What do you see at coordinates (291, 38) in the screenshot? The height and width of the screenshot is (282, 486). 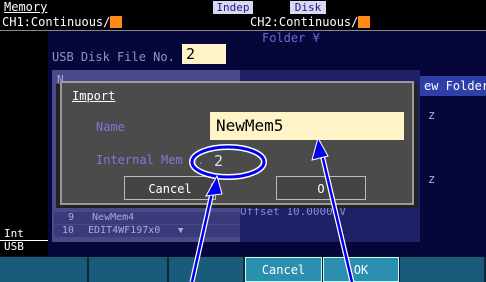 I see `folder-label: Folder ¥` at bounding box center [291, 38].